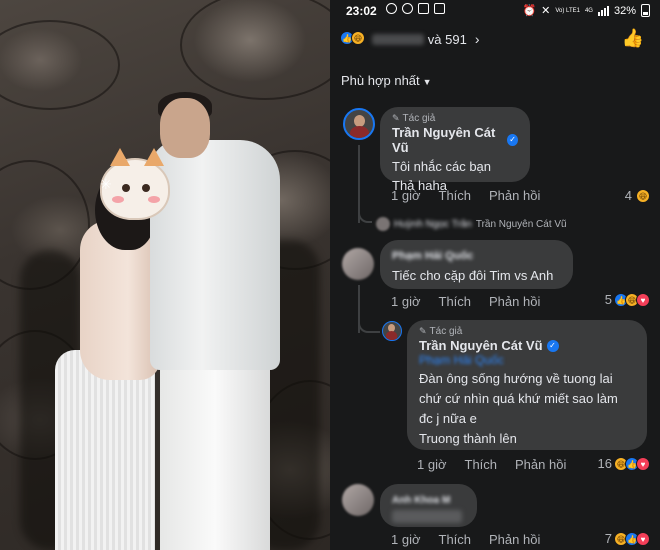 Image resolution: width=660 pixels, height=550 pixels. I want to click on man-pants, so click(215, 455).